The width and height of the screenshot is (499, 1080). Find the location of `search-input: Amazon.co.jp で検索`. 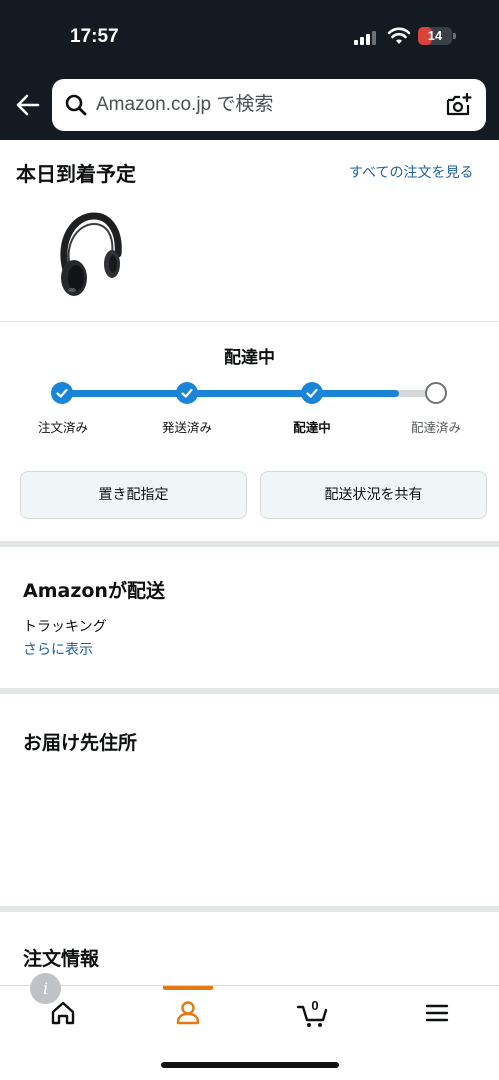

search-input: Amazon.co.jp で検索 is located at coordinates (266, 105).